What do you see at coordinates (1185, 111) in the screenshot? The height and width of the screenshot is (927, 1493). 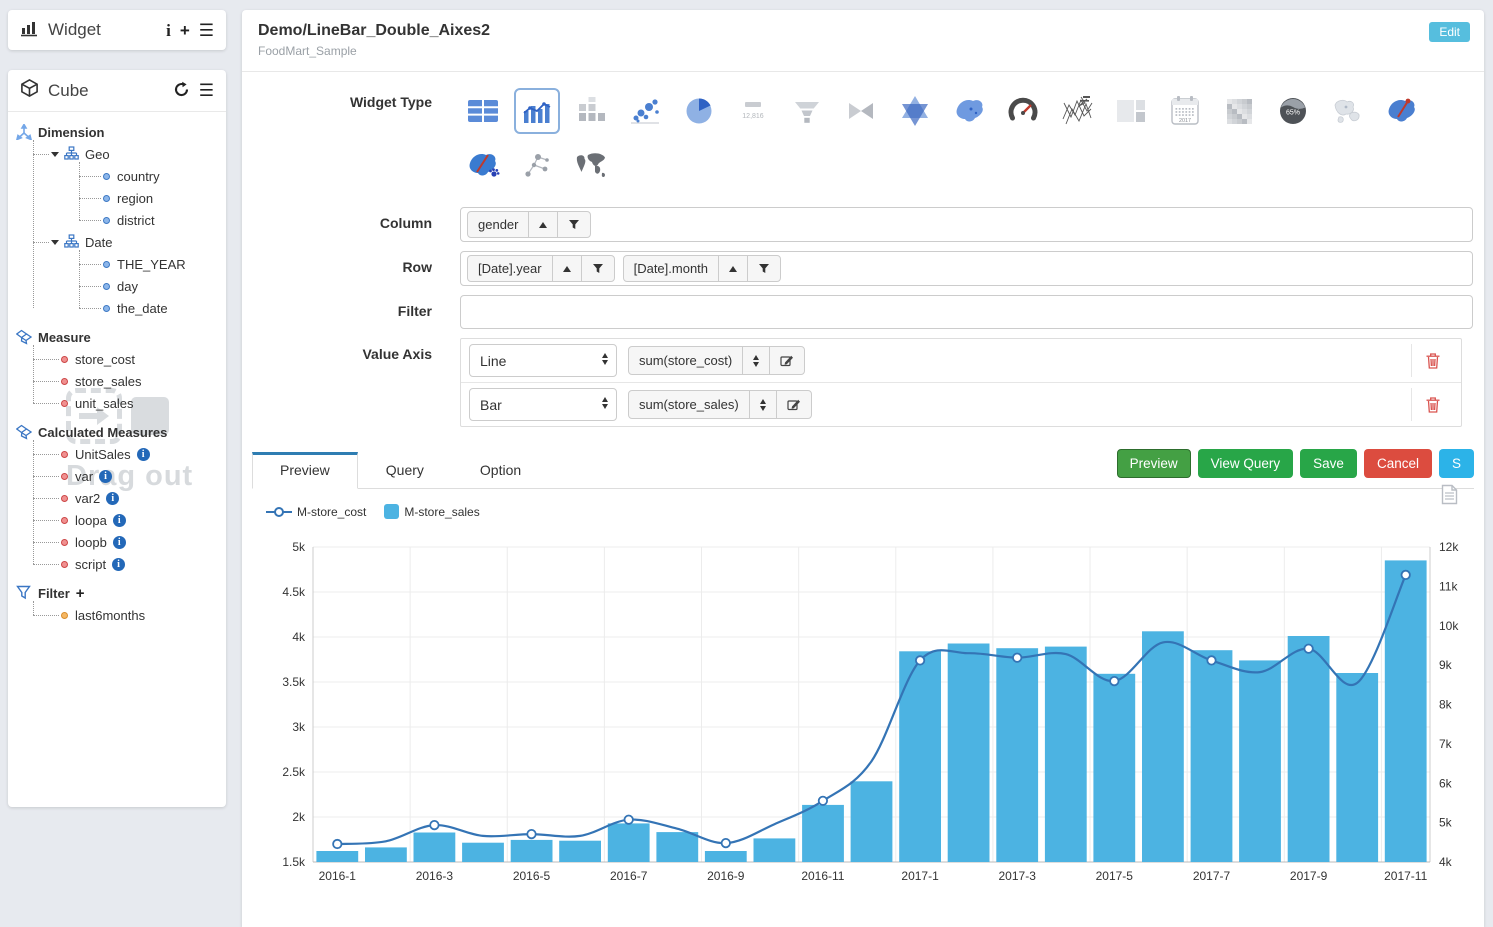 I see `calendar-chart-icon: 2017` at bounding box center [1185, 111].